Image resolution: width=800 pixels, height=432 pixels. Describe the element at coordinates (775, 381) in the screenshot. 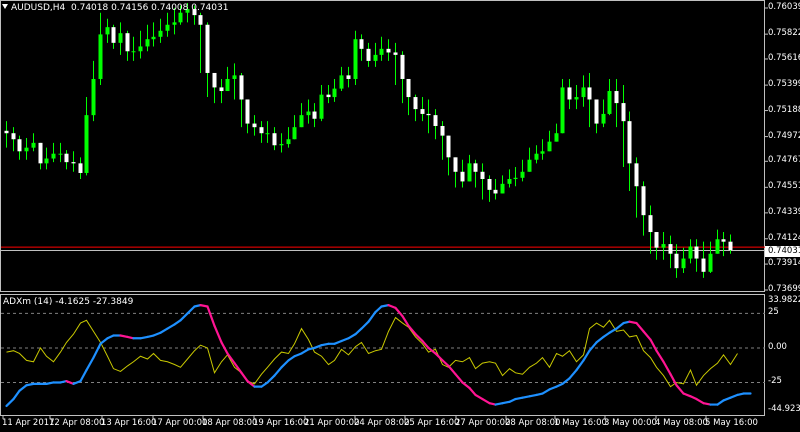

I see `indicator-tick-label: -25` at that location.